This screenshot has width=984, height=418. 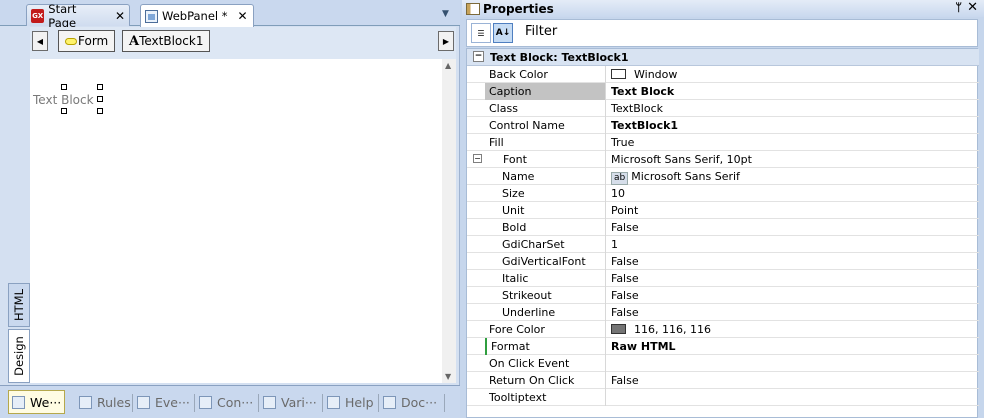 What do you see at coordinates (105, 402) in the screenshot?
I see `tab-rules: Rules` at bounding box center [105, 402].